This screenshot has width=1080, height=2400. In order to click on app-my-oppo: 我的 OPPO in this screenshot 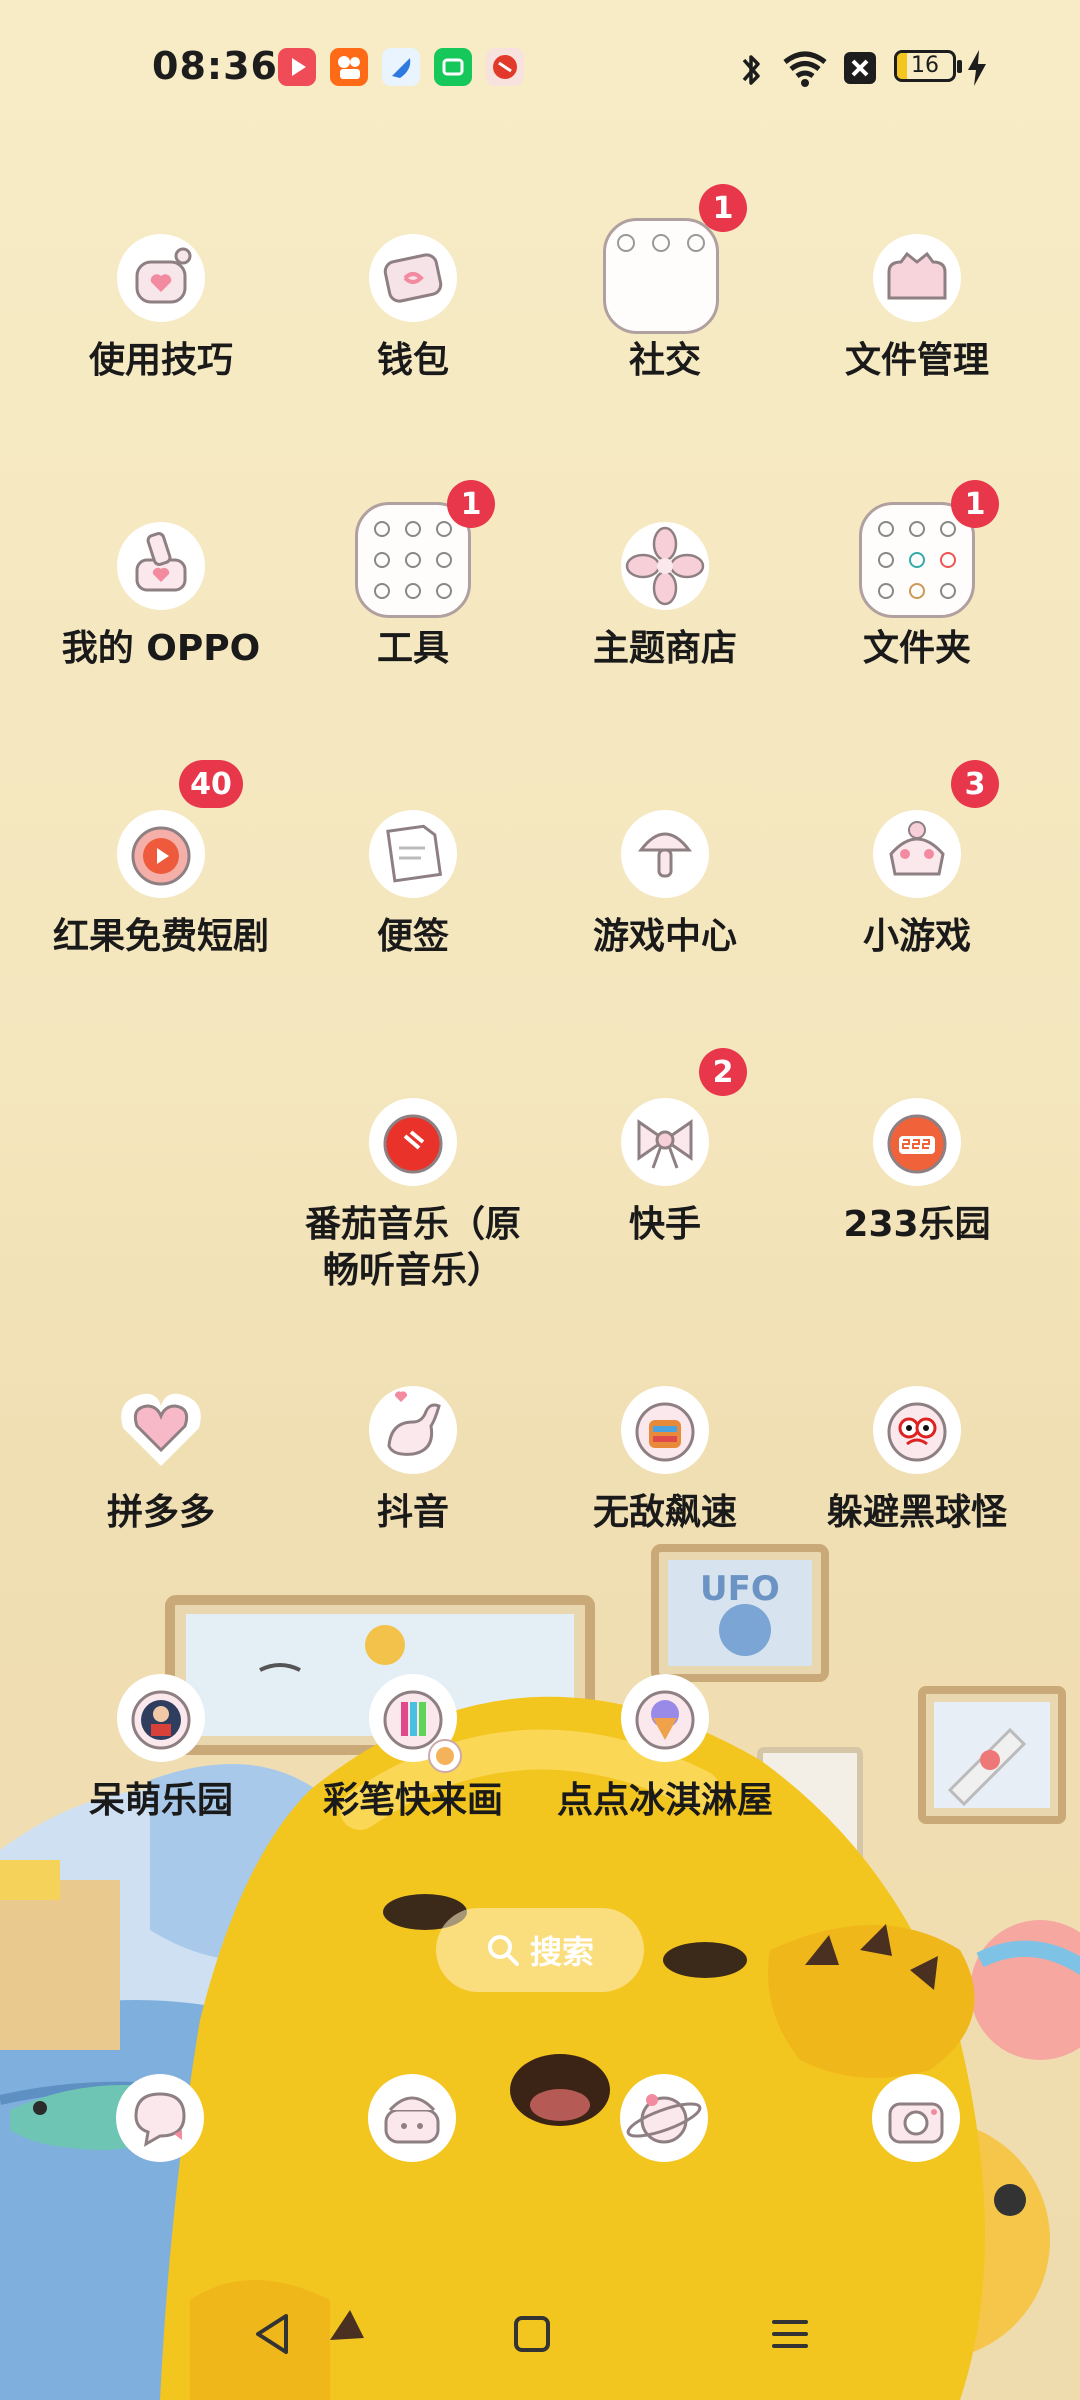, I will do `click(161, 594)`.